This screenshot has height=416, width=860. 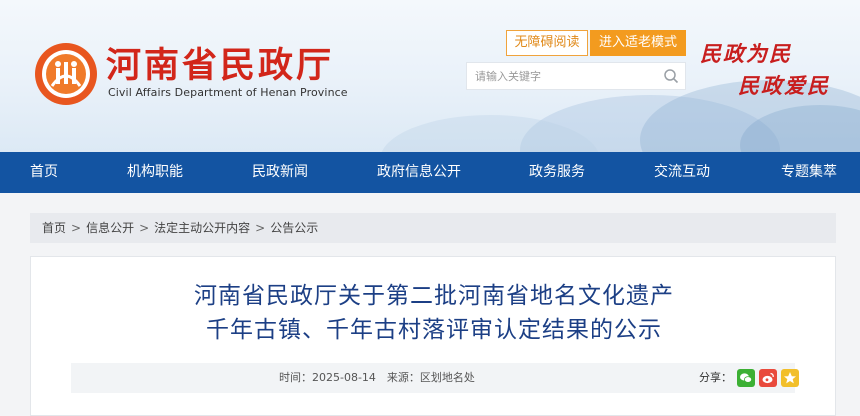 I want to click on weibo-icon, so click(x=768, y=378).